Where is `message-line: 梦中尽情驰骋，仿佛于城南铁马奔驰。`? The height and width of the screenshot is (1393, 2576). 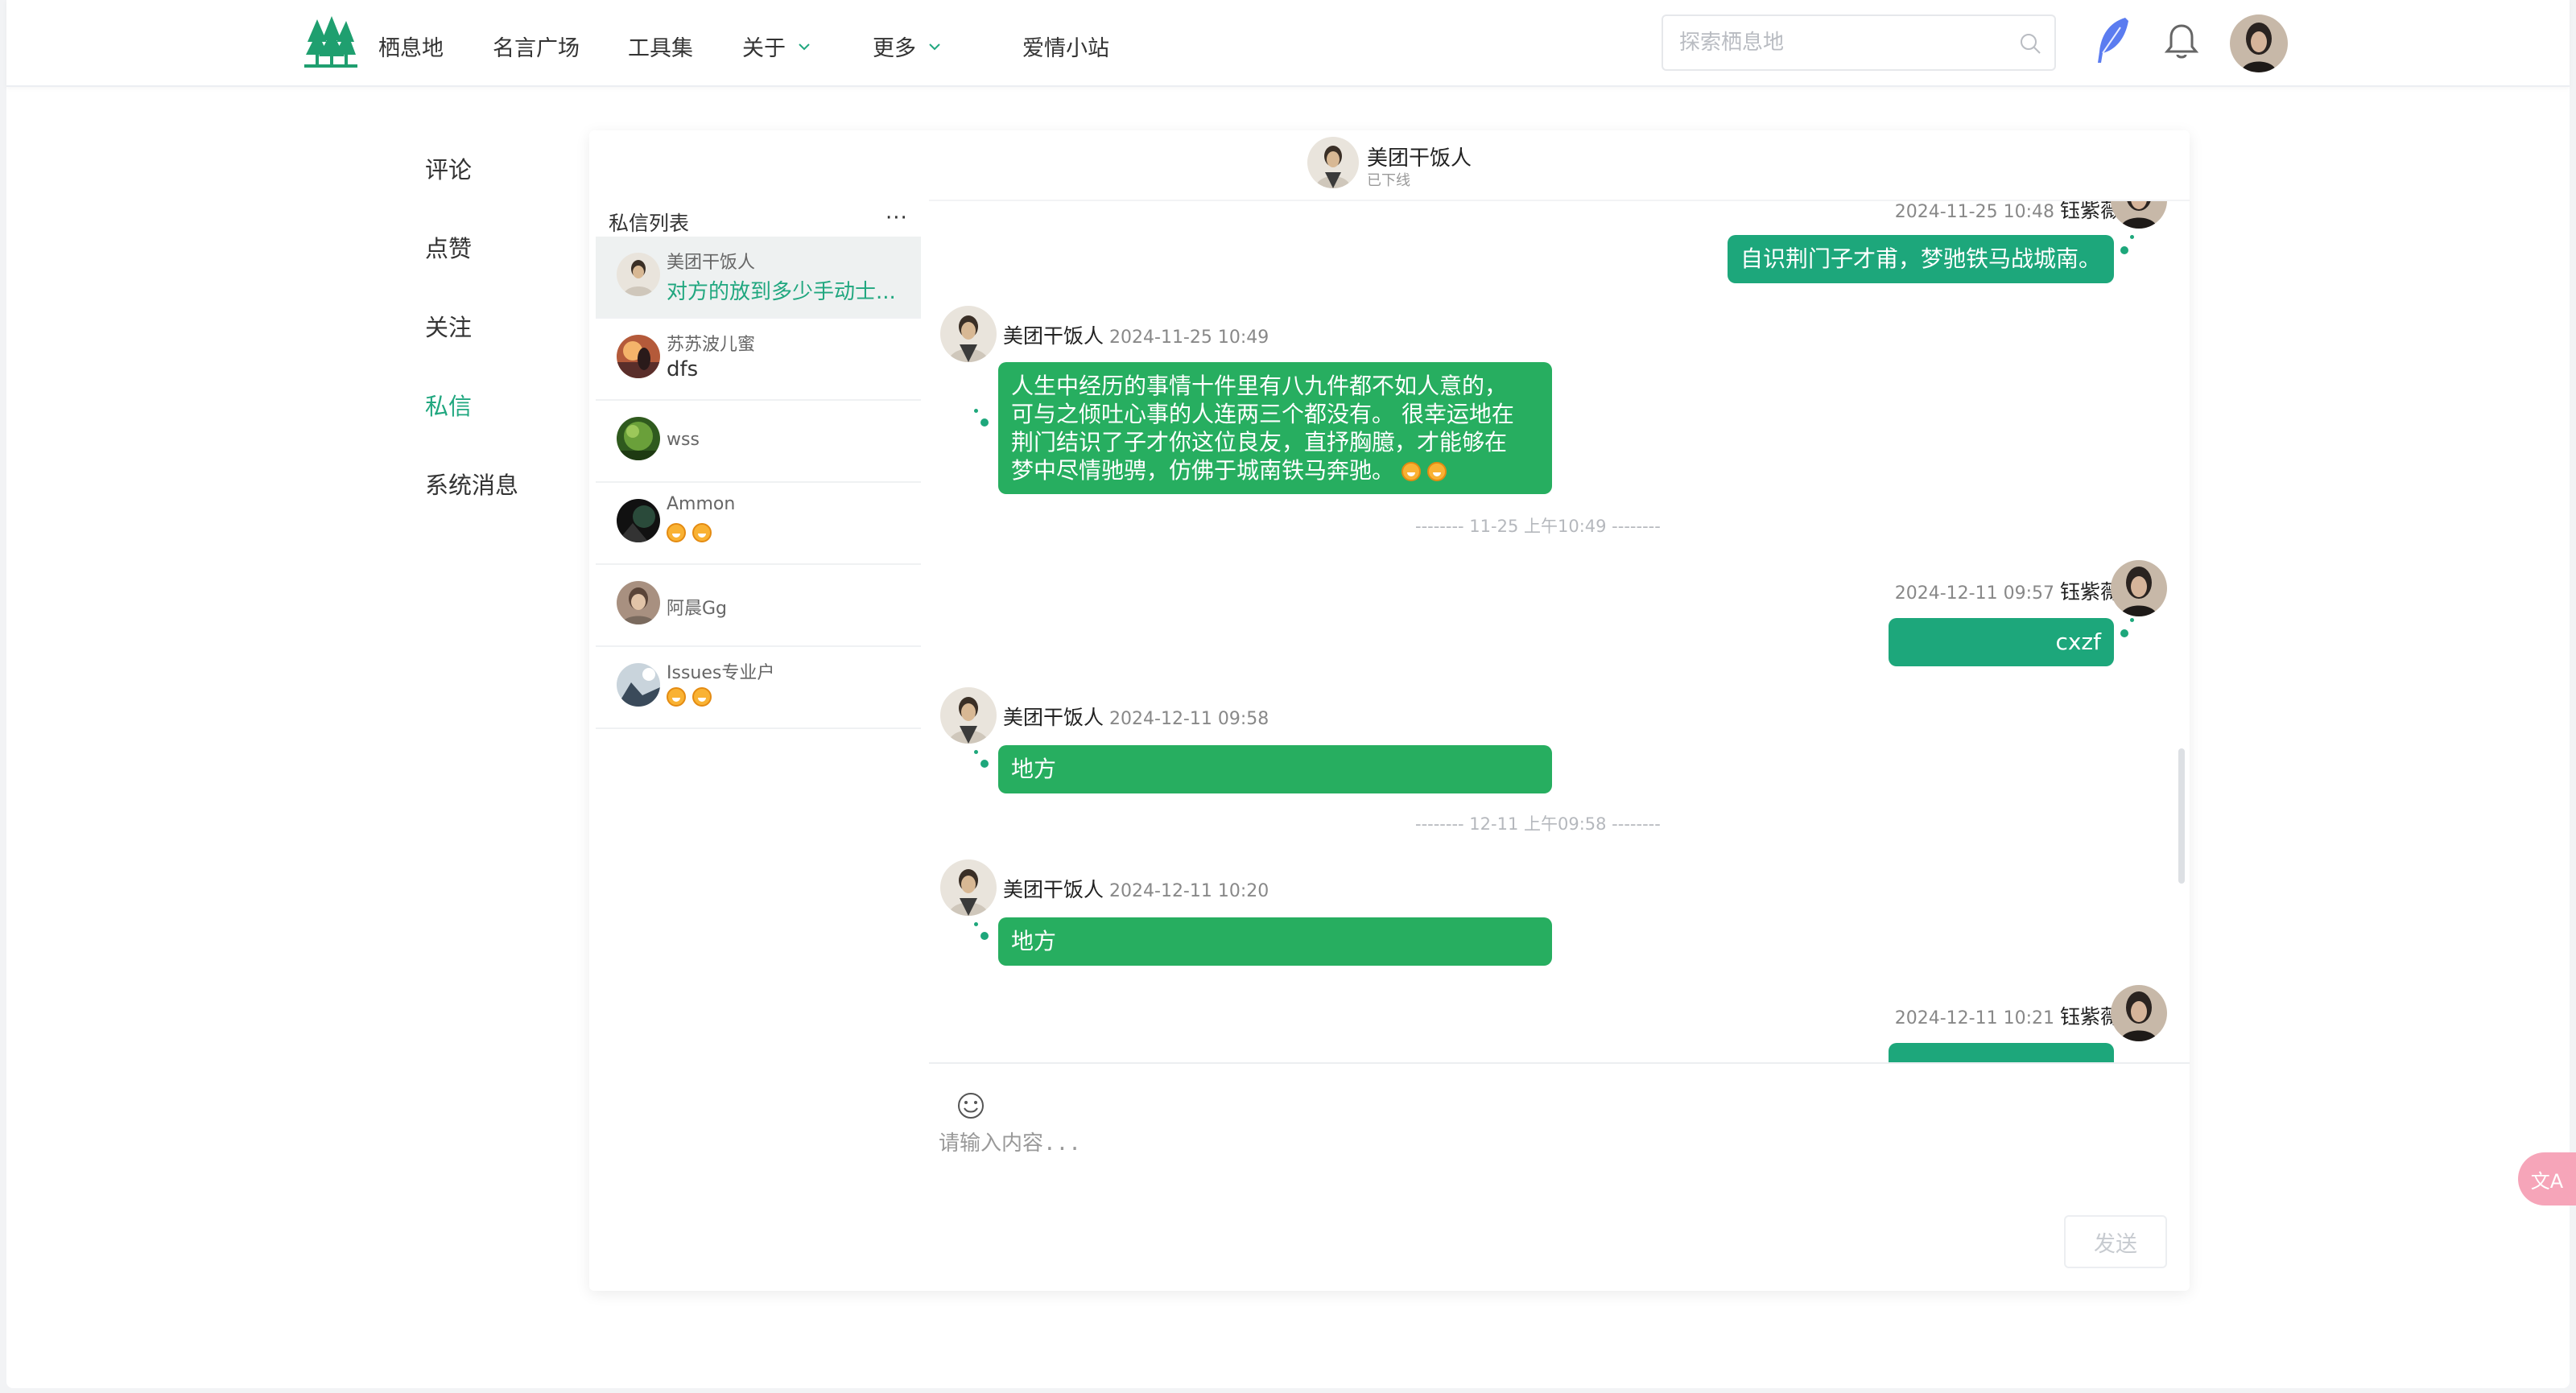
message-line: 梦中尽情驰骋，仿佛于城南铁马奔驰。 is located at coordinates (1275, 470).